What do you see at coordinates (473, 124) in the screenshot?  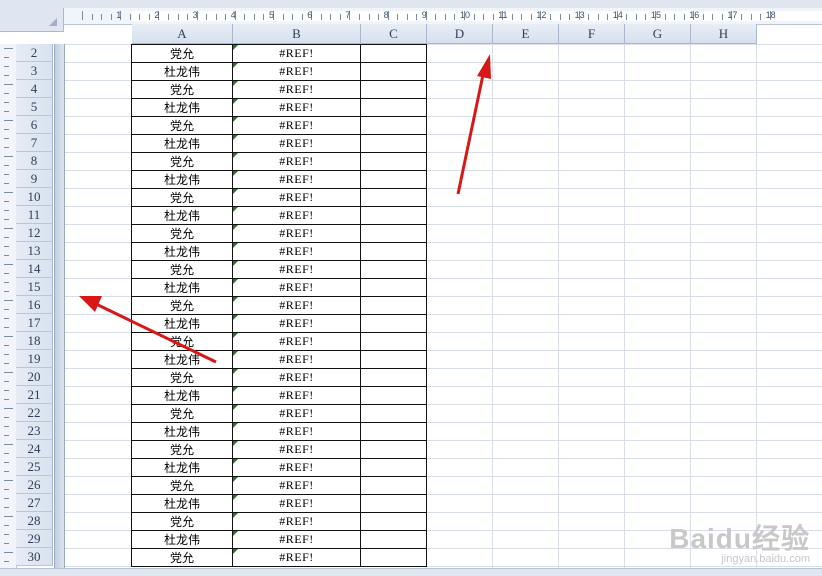 I see `arrow-up-right` at bounding box center [473, 124].